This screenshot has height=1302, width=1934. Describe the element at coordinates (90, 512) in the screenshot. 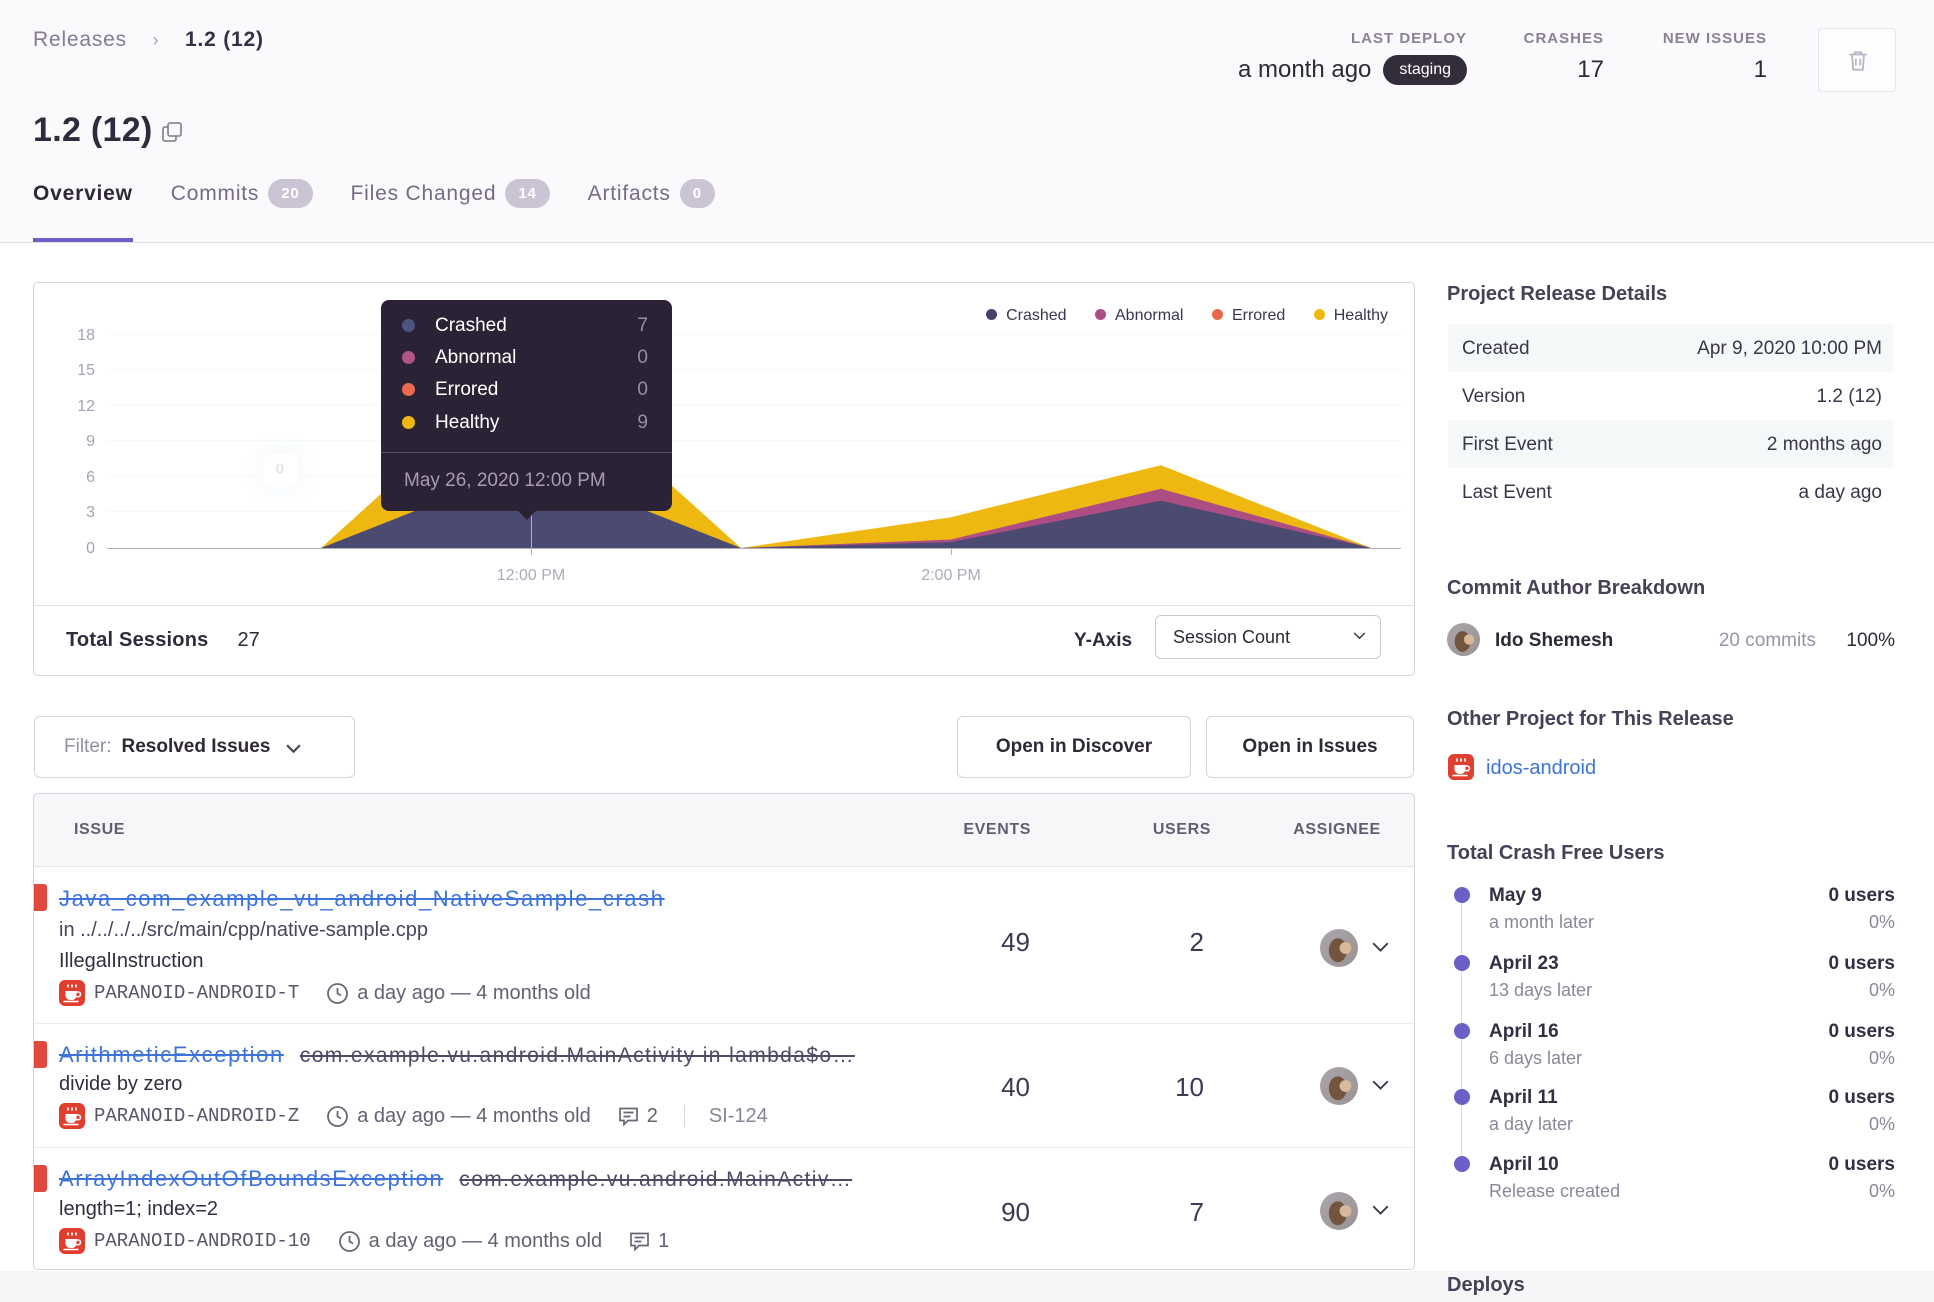

I see `svg-text: 3` at that location.